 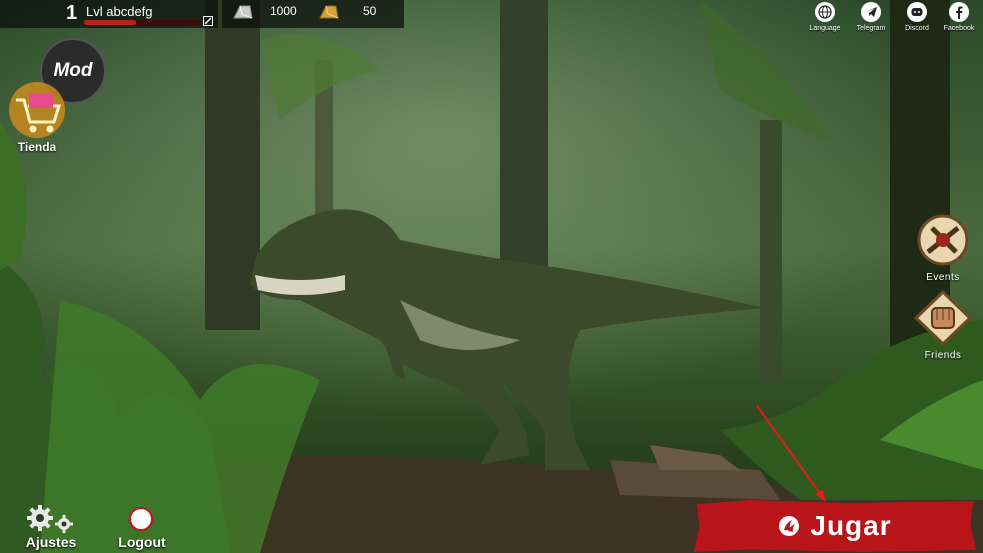 I want to click on level-number: 1, so click(x=72, y=13).